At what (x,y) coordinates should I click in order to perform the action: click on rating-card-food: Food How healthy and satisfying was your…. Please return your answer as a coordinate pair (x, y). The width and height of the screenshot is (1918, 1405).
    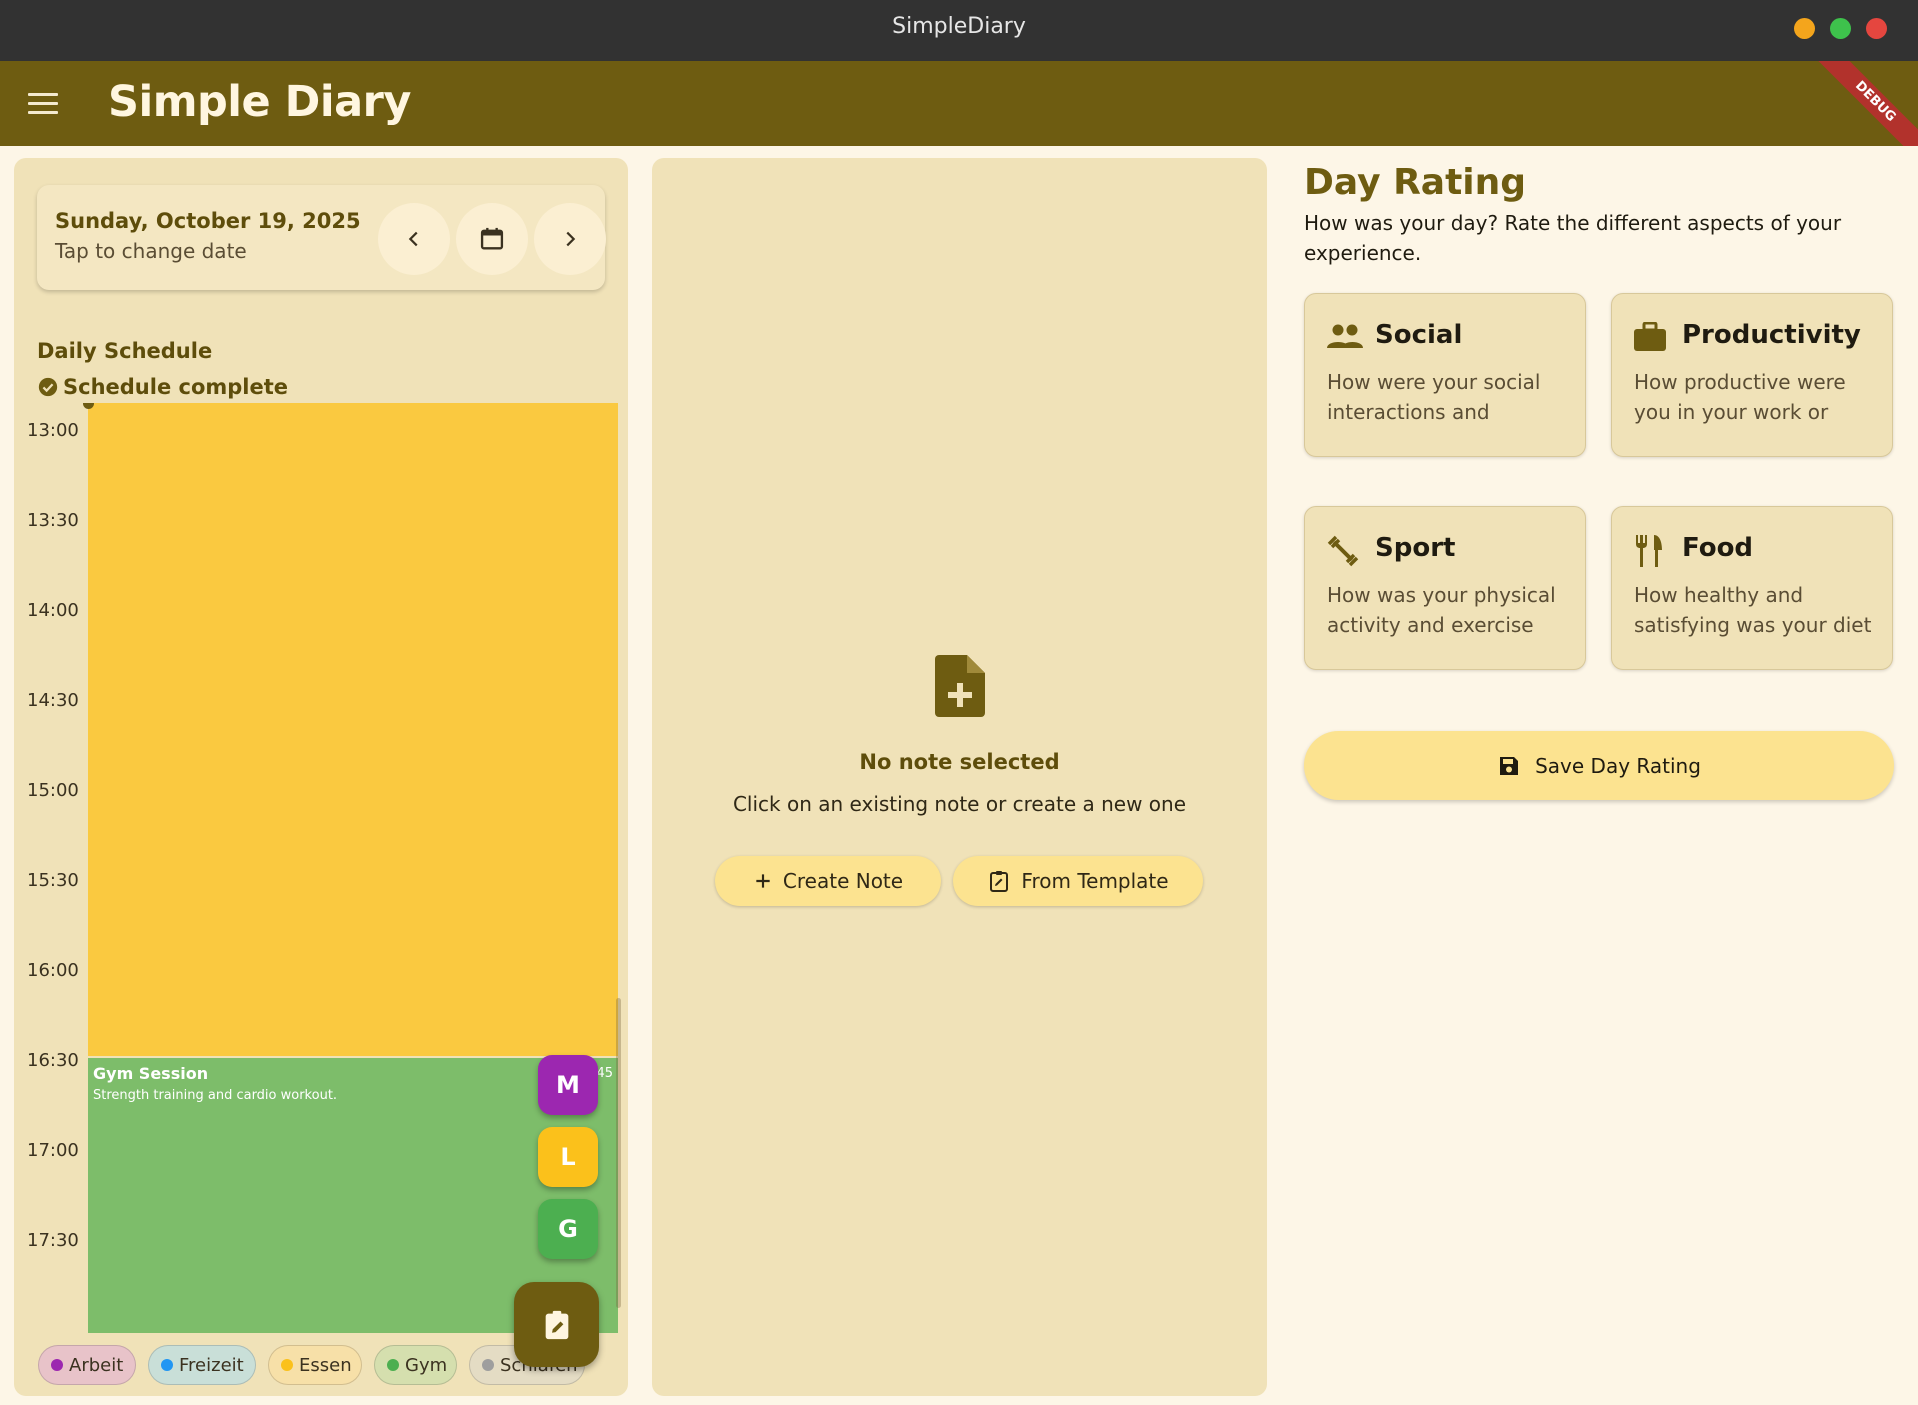
    Looking at the image, I should click on (1752, 588).